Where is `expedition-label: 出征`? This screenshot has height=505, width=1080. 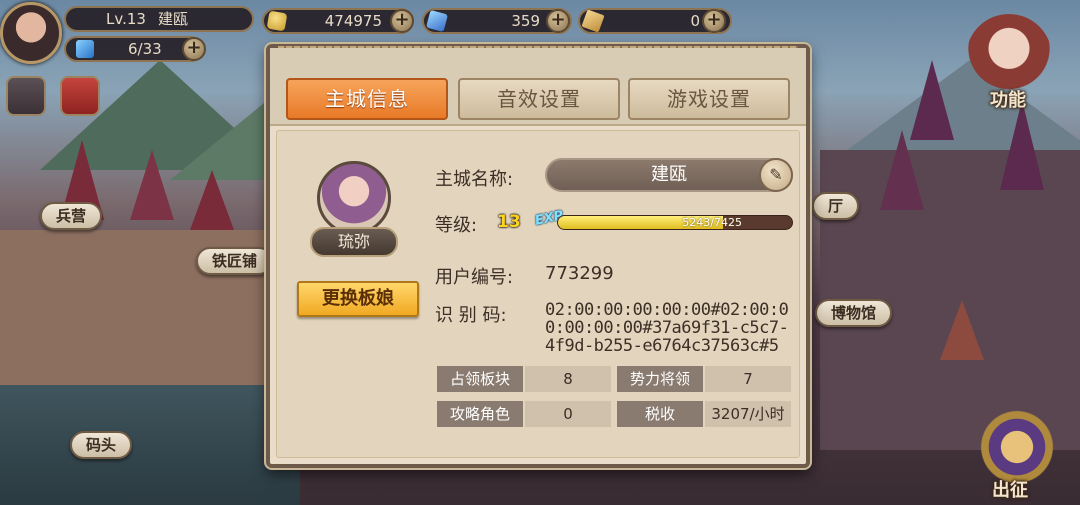
expedition-label: 出征 is located at coordinates (1010, 490).